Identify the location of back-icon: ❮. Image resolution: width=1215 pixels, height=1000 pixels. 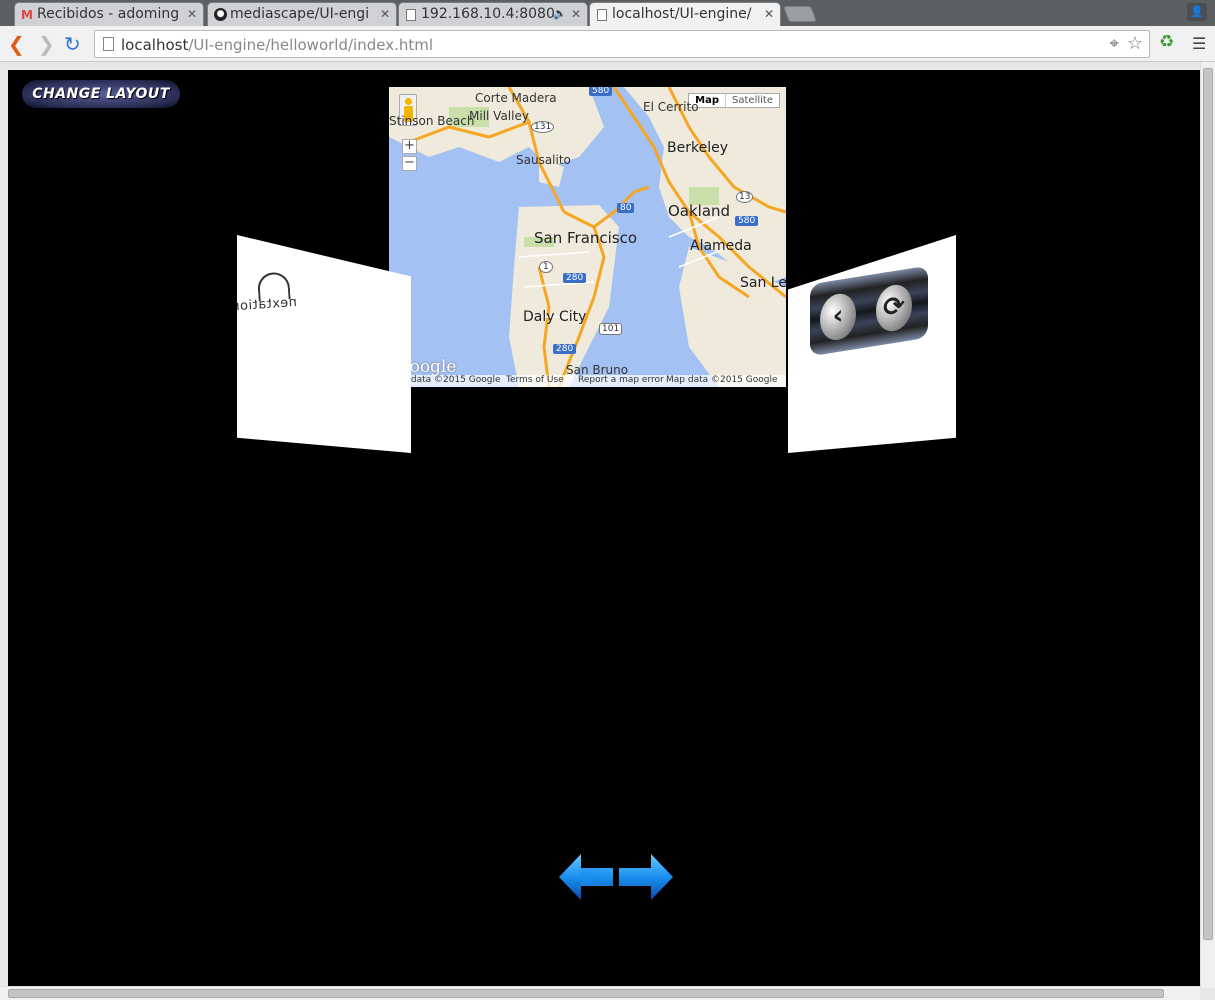
(16, 44).